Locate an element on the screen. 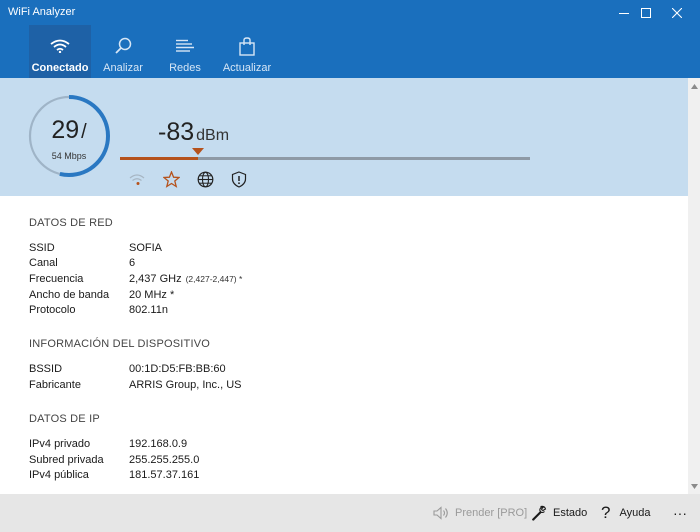  maximize-icon is located at coordinates (646, 12).